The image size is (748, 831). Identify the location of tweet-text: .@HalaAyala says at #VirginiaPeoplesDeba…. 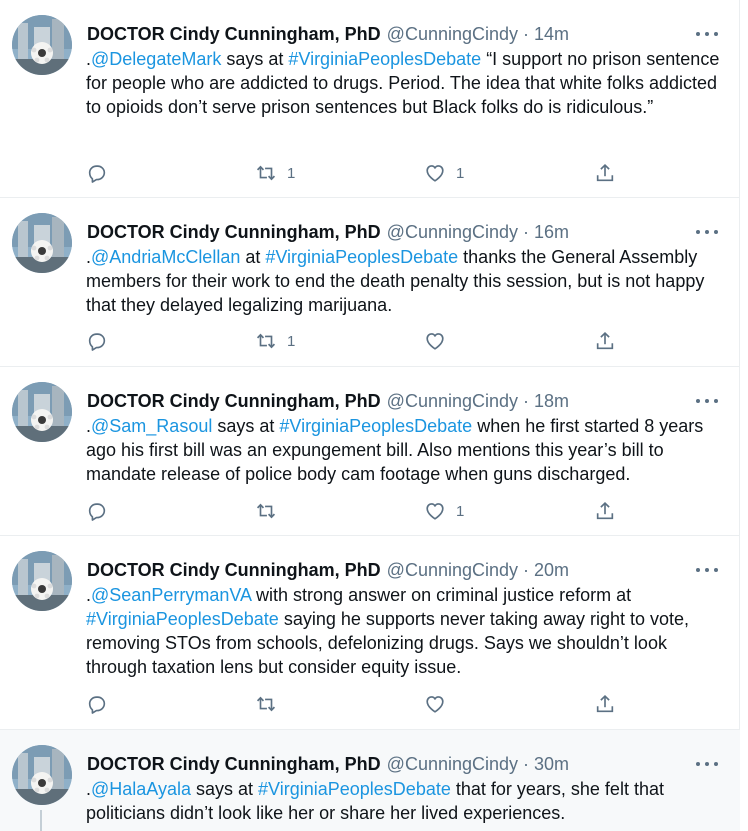
(406, 801).